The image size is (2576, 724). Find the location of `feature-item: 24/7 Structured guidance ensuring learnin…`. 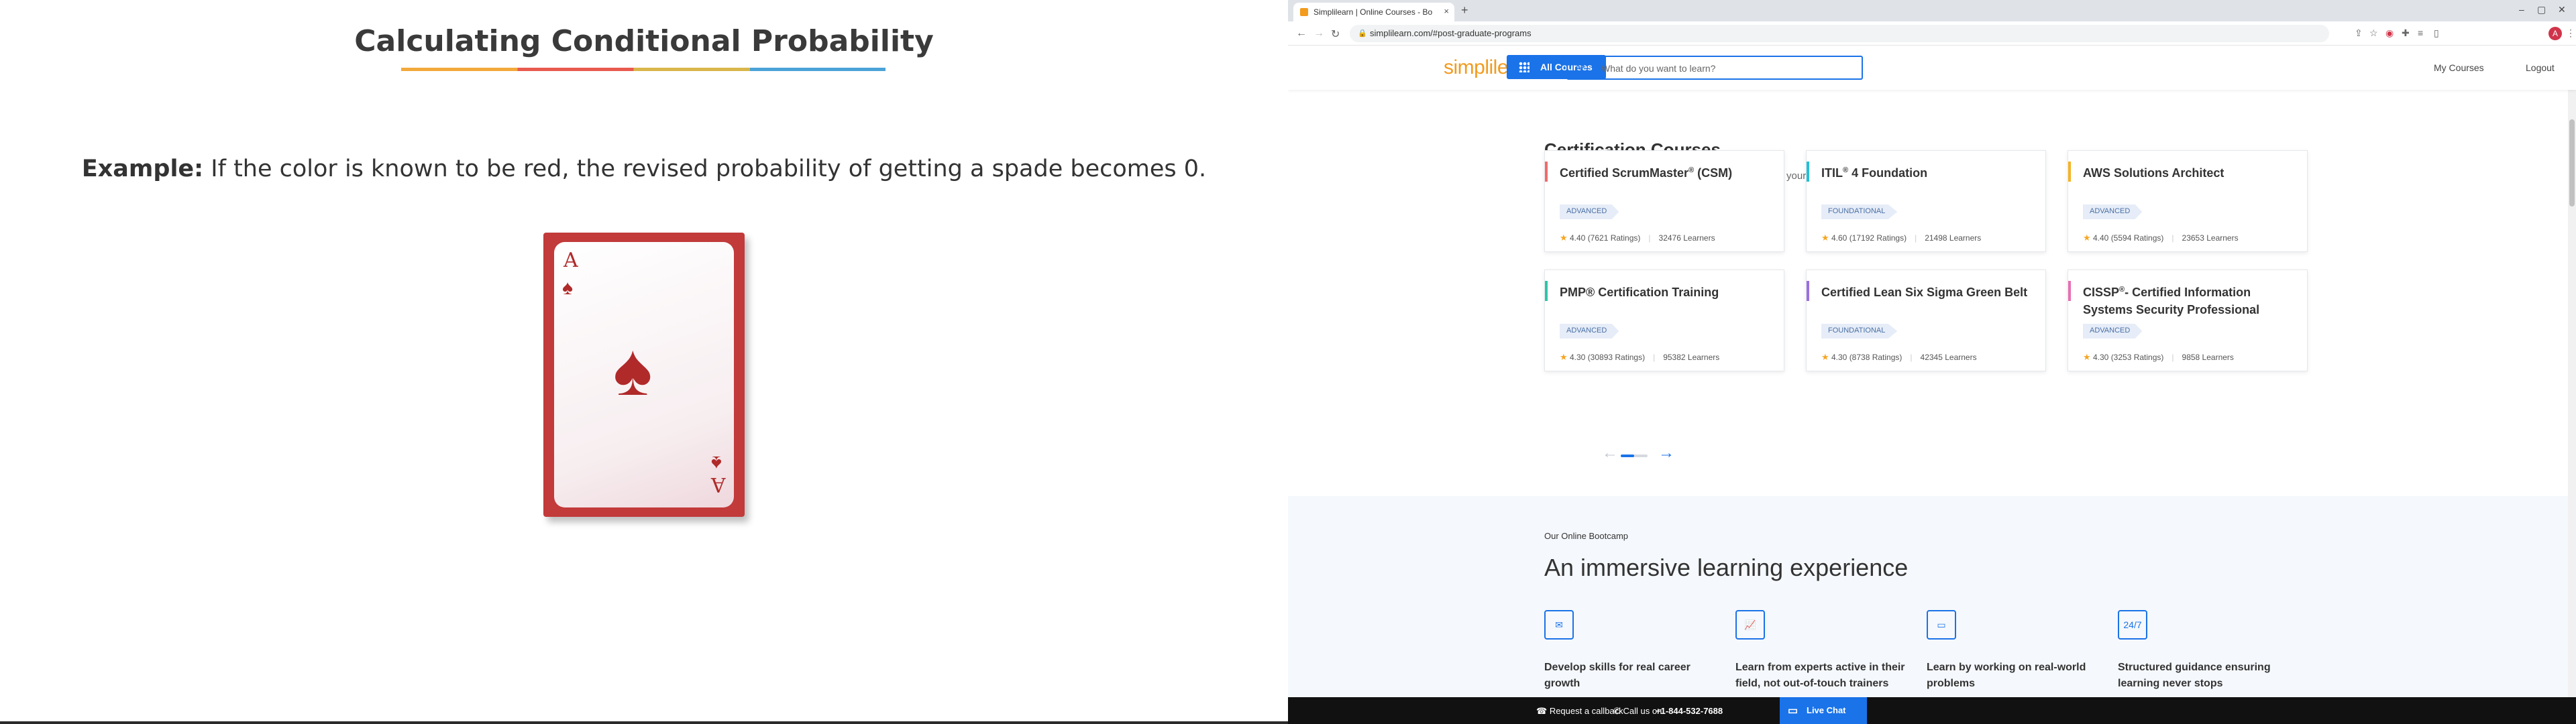

feature-item: 24/7 Structured guidance ensuring learnin… is located at coordinates (2207, 651).